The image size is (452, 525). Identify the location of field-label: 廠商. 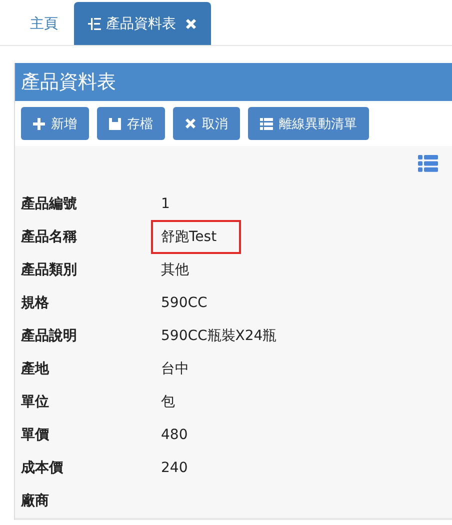
(35, 501).